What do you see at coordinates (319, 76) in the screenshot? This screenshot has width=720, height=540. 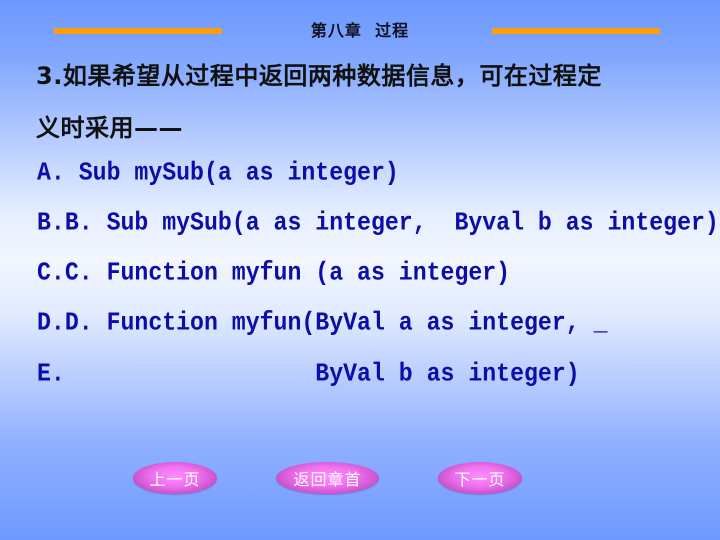 I see `question-text-line-1: 3.如果希望从过程中返回两种数据信息，可在过程定` at bounding box center [319, 76].